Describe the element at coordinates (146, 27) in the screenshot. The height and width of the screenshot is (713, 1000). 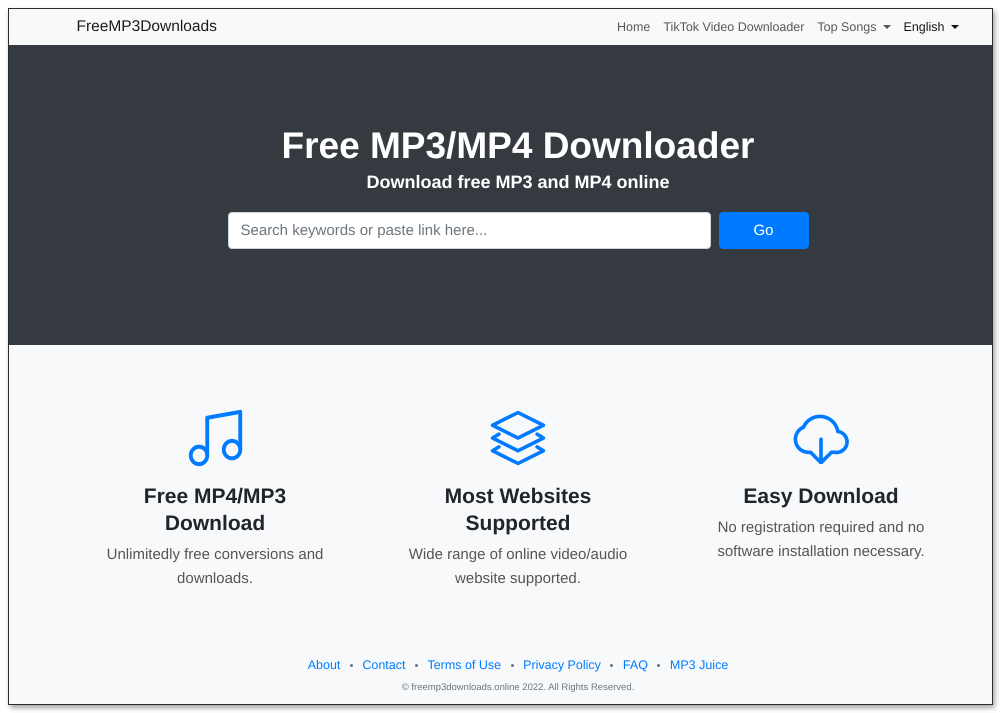
I see `site-logo: FreeMP3Downloads` at that location.